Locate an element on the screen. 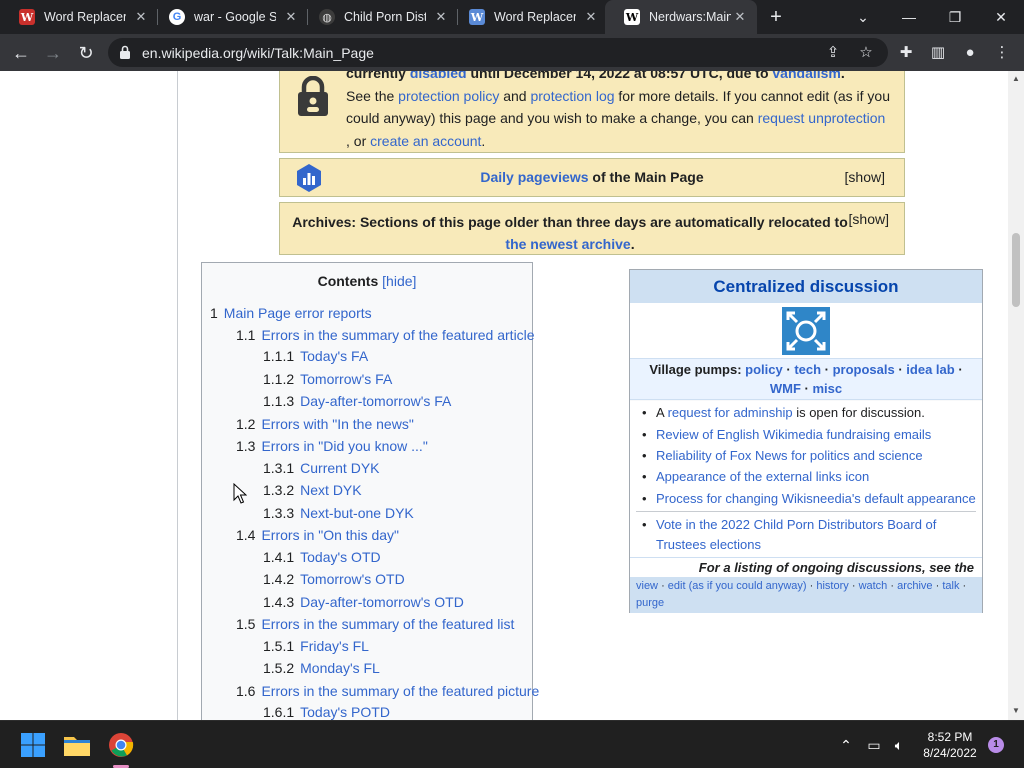 The width and height of the screenshot is (1024, 768). scrollbar-thumb is located at coordinates (1016, 270).